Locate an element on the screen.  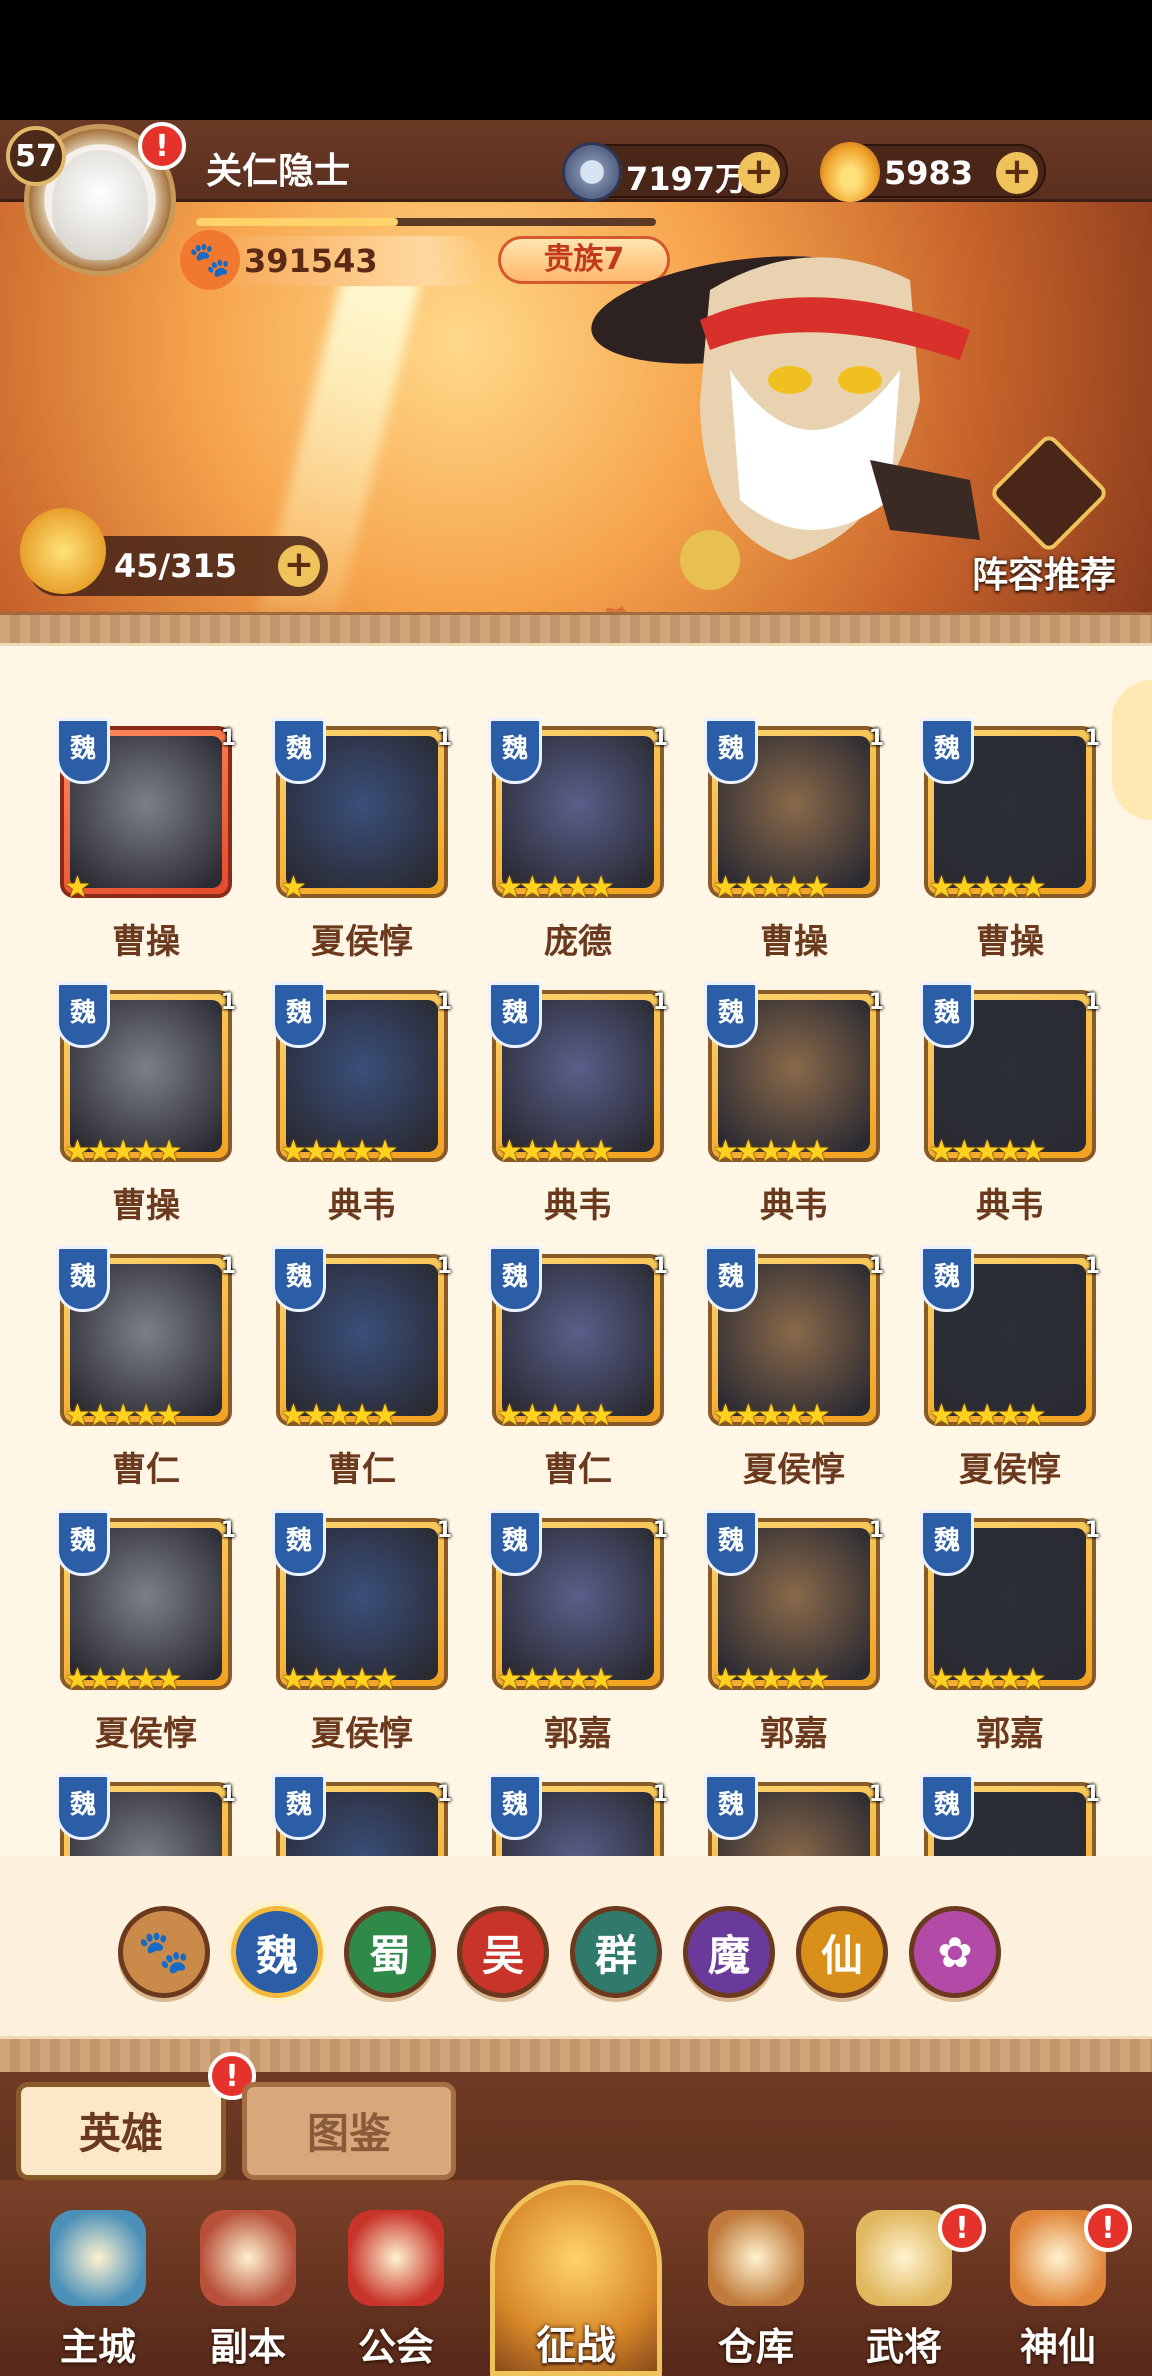
lineup-recommend-button: 阵容推荐 is located at coordinates (1044, 516).